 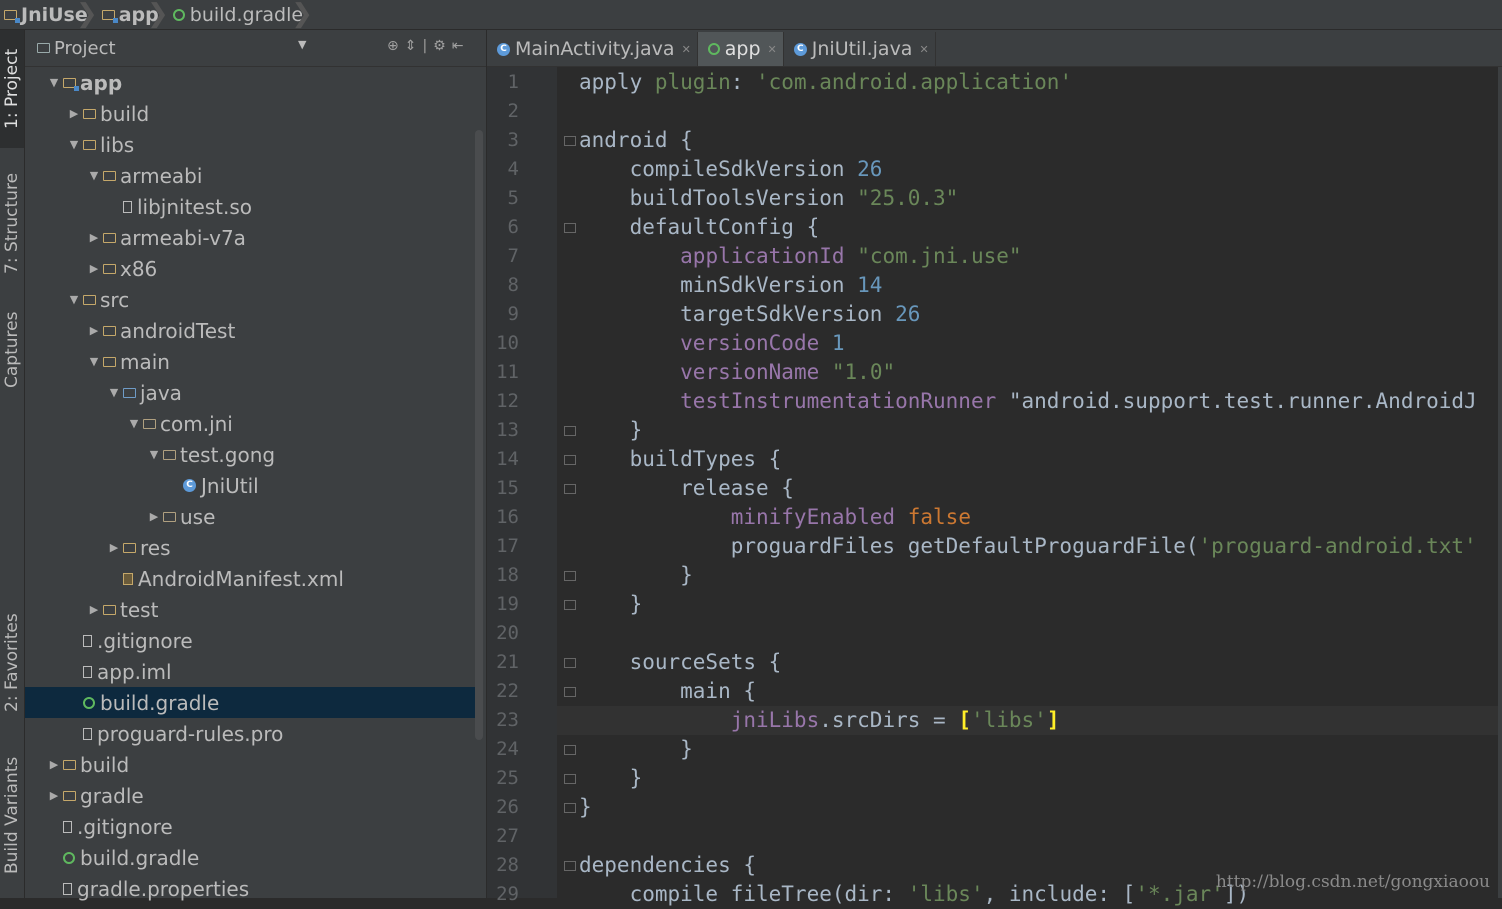 What do you see at coordinates (12, 350) in the screenshot?
I see `tool-tab-captures: Captures` at bounding box center [12, 350].